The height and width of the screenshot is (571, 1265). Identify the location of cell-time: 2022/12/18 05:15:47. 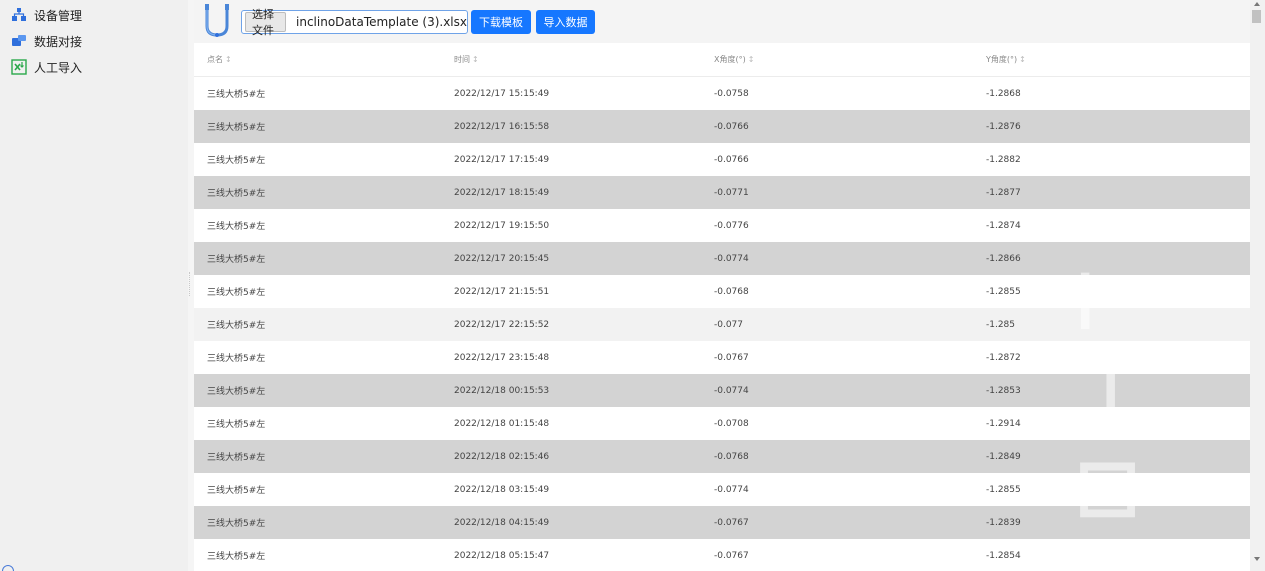
(502, 555).